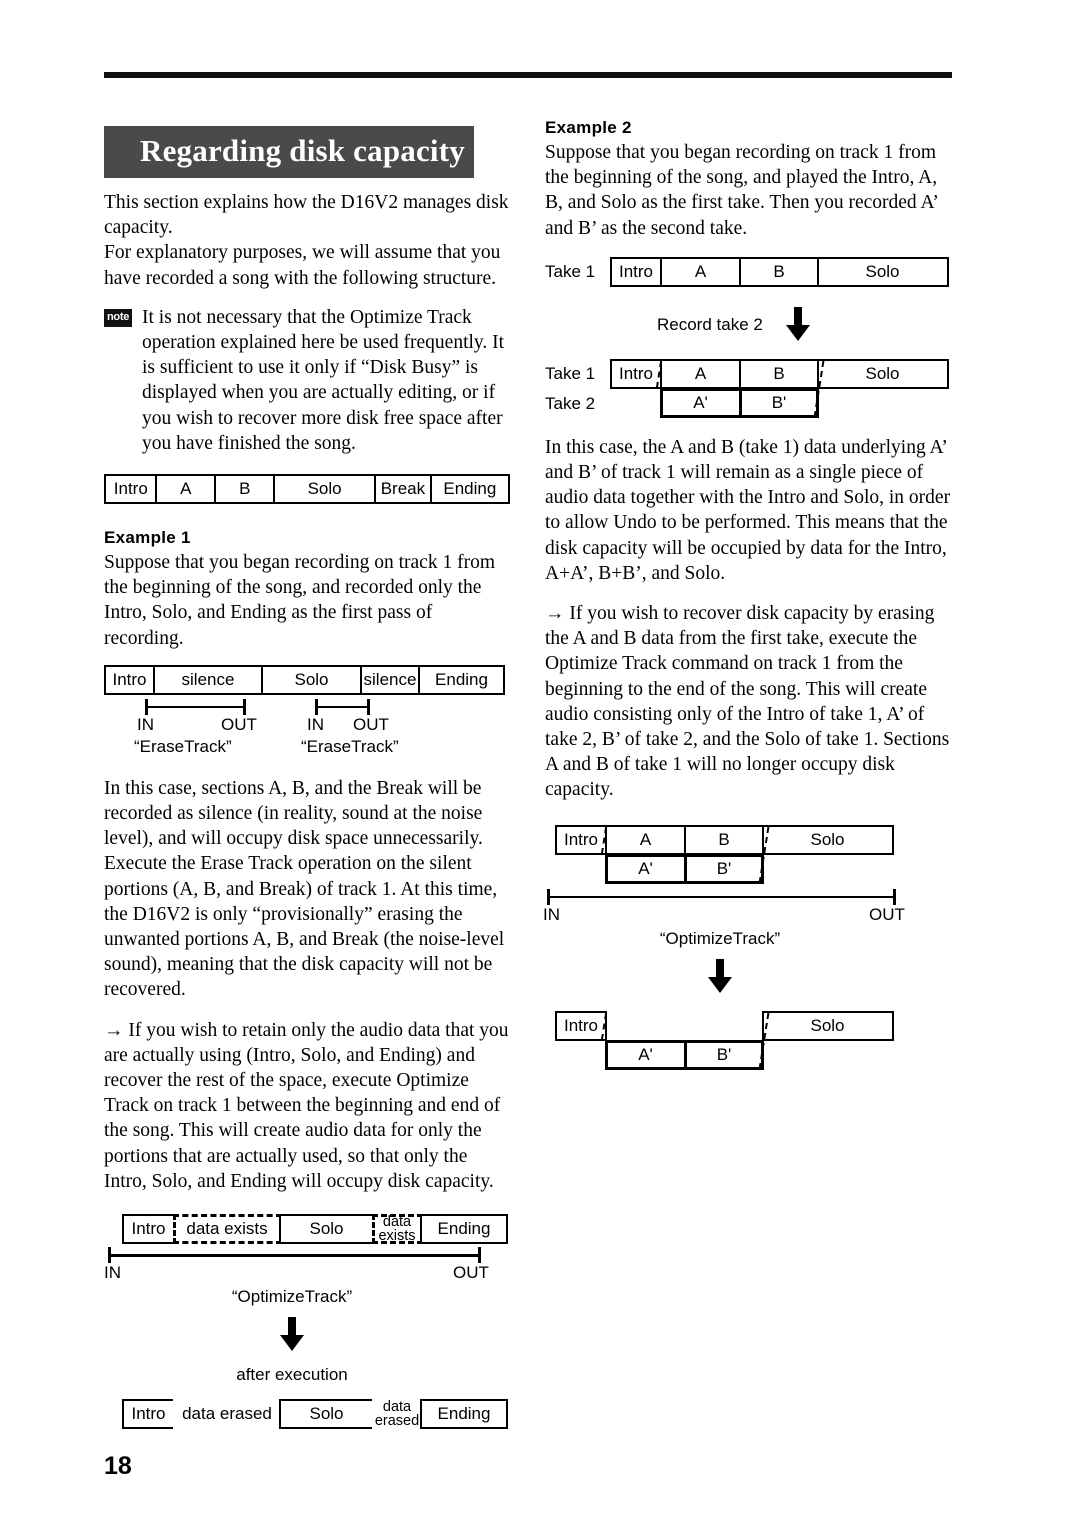 The height and width of the screenshot is (1528, 1080). What do you see at coordinates (118, 1466) in the screenshot?
I see `page-number: 18` at bounding box center [118, 1466].